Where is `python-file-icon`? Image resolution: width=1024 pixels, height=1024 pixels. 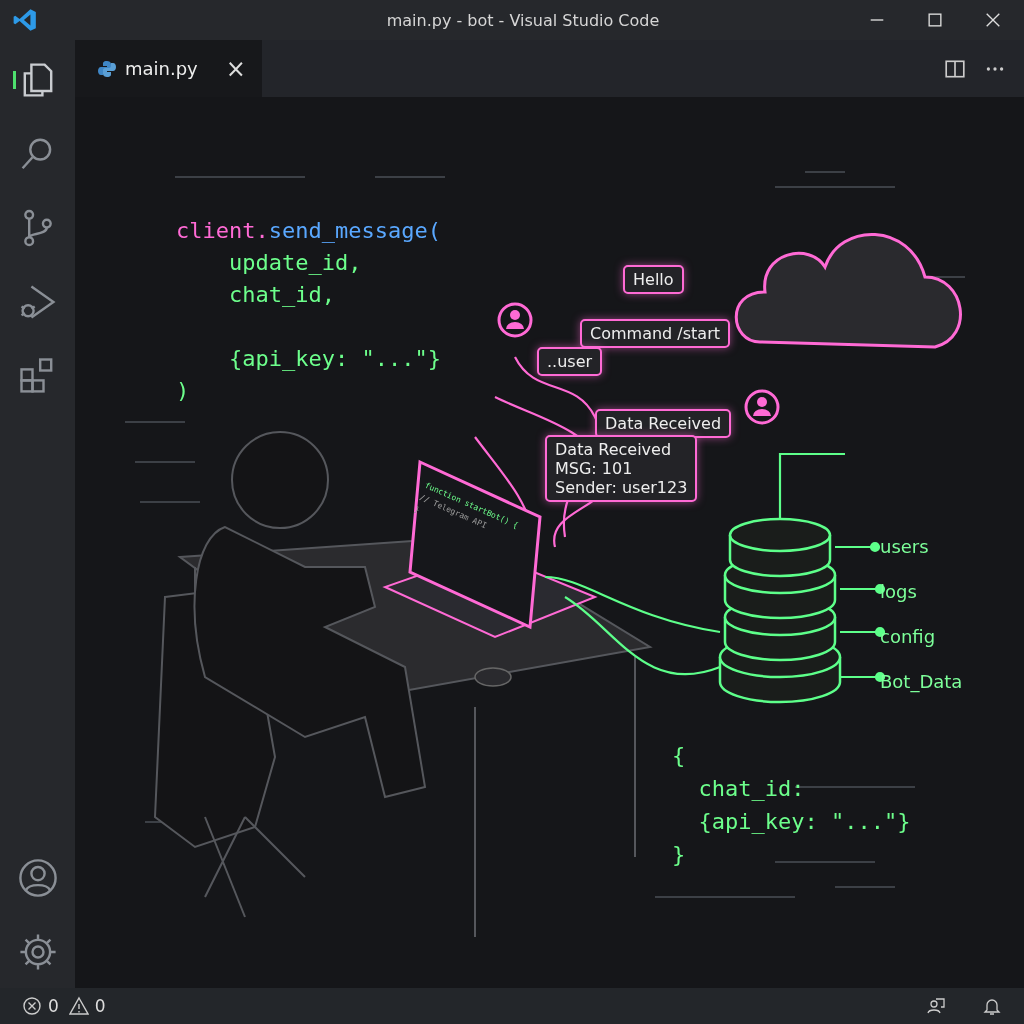
python-file-icon is located at coordinates (107, 68).